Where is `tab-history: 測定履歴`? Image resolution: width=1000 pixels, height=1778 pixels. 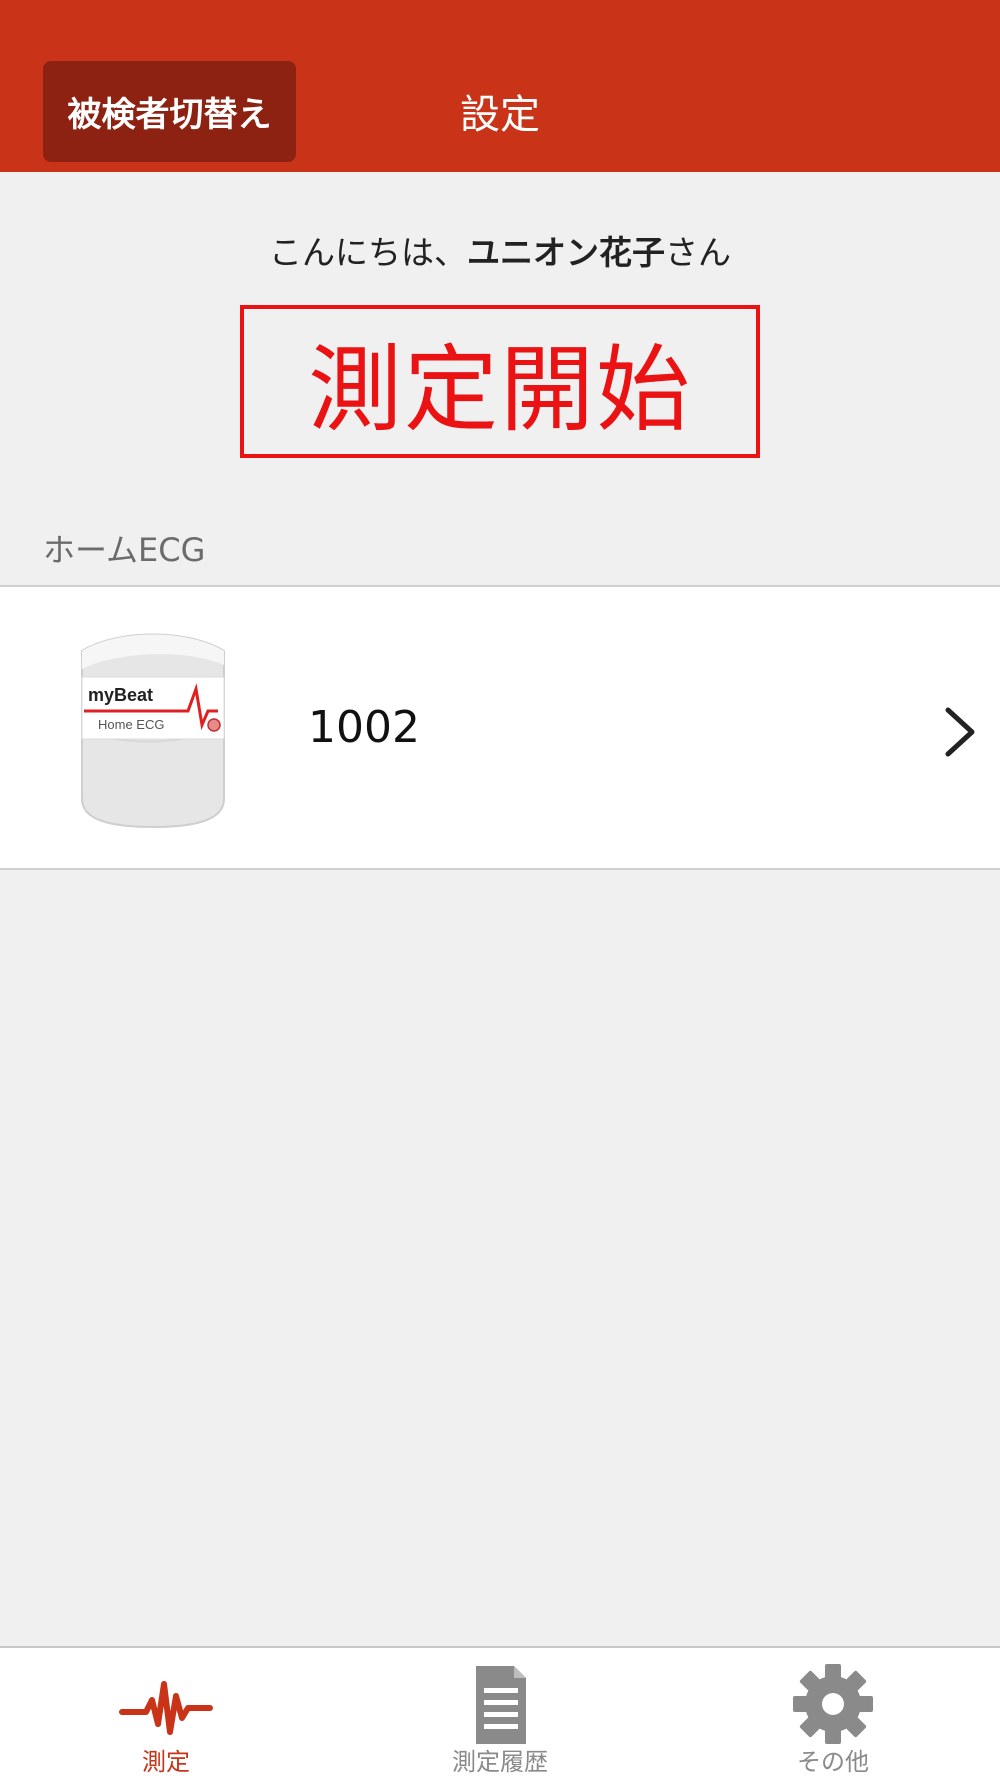 tab-history: 測定履歴 is located at coordinates (500, 1713).